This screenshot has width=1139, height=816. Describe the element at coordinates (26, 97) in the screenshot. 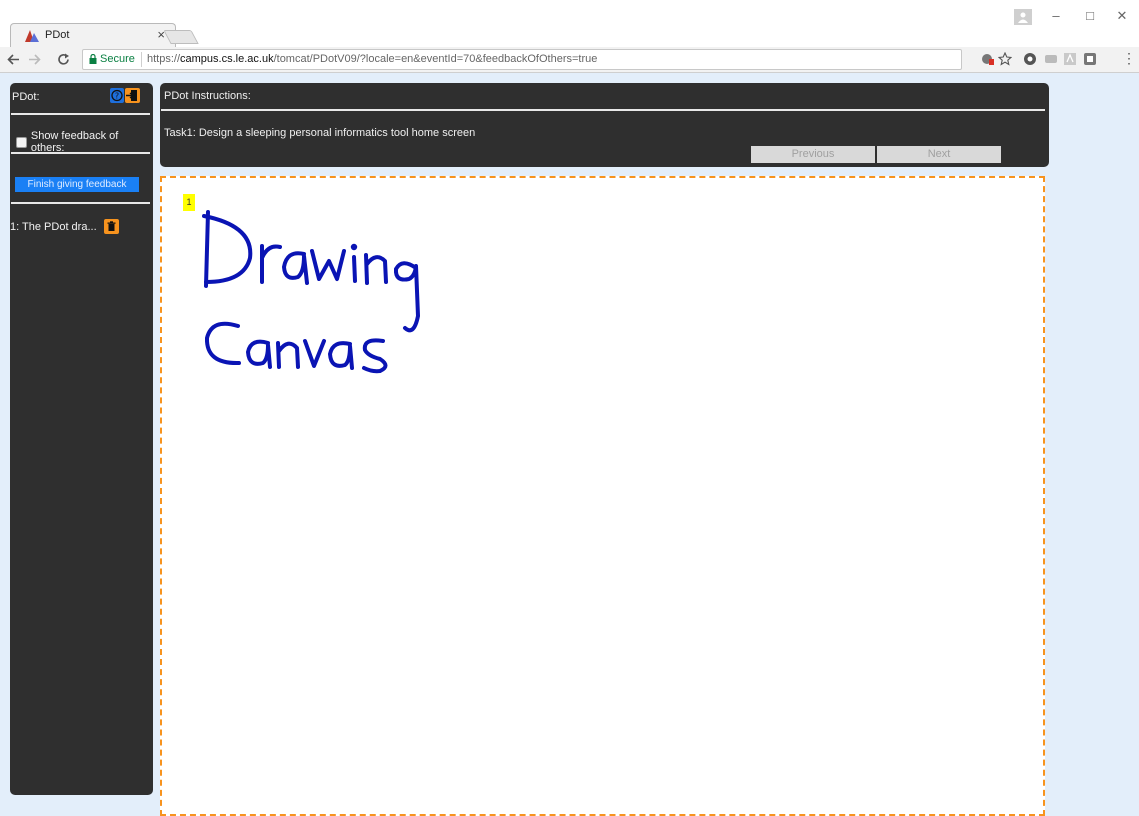

I see `sidebar-title: PDot:` at that location.